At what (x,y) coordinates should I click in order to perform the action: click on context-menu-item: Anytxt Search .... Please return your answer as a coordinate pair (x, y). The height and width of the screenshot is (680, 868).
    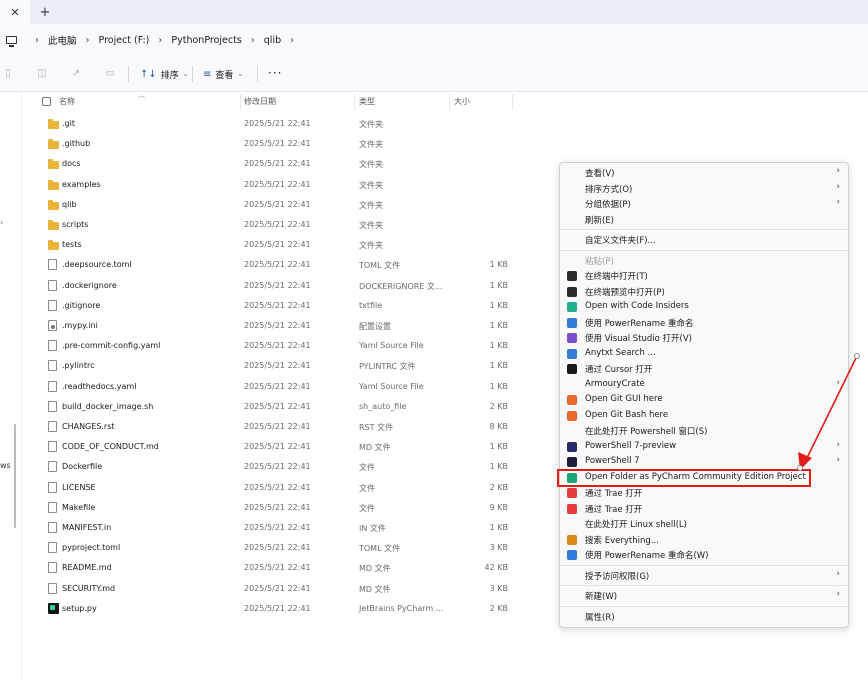
    Looking at the image, I should click on (704, 354).